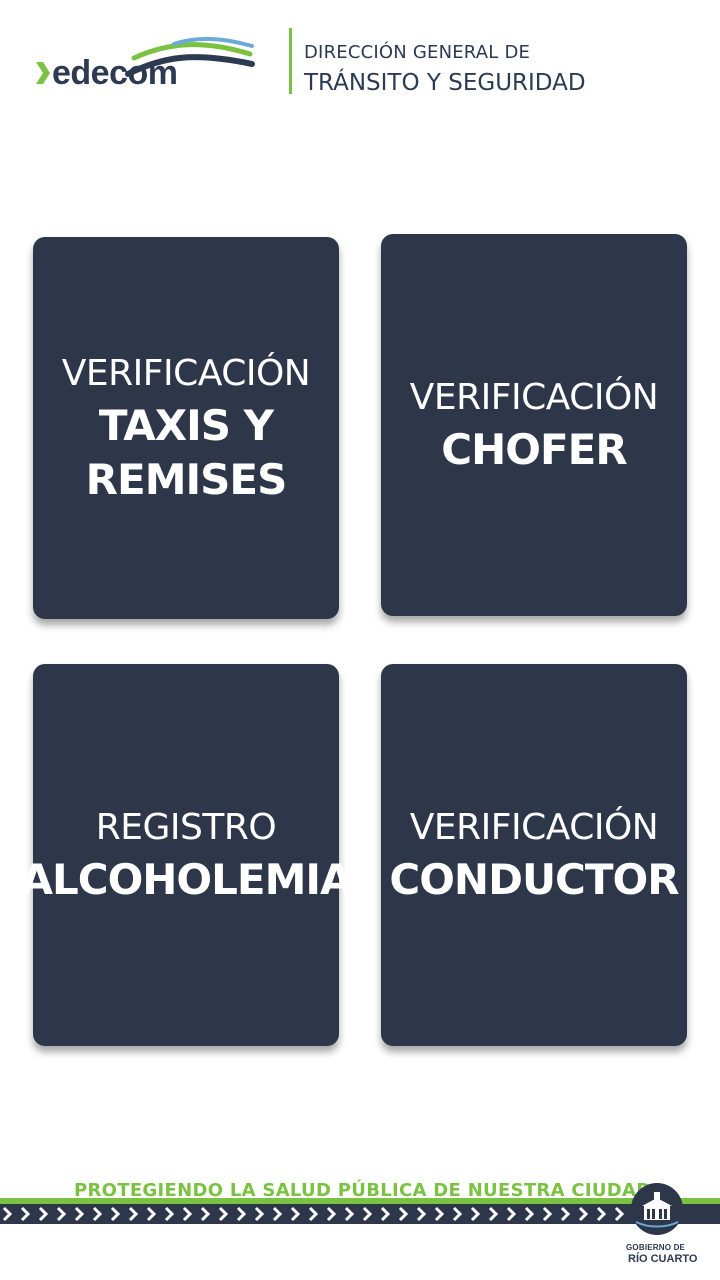 Image resolution: width=720 pixels, height=1280 pixels. I want to click on verificacion-chofer-button: VERIFICACIÓN CHOFER, so click(534, 425).